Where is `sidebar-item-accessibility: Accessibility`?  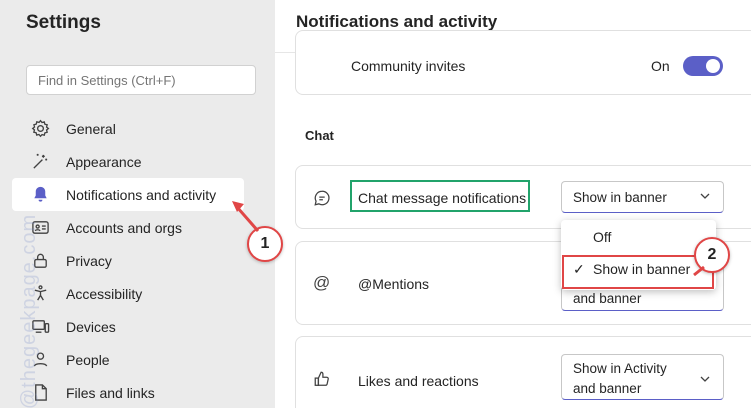
sidebar-item-accessibility: Accessibility is located at coordinates (128, 293).